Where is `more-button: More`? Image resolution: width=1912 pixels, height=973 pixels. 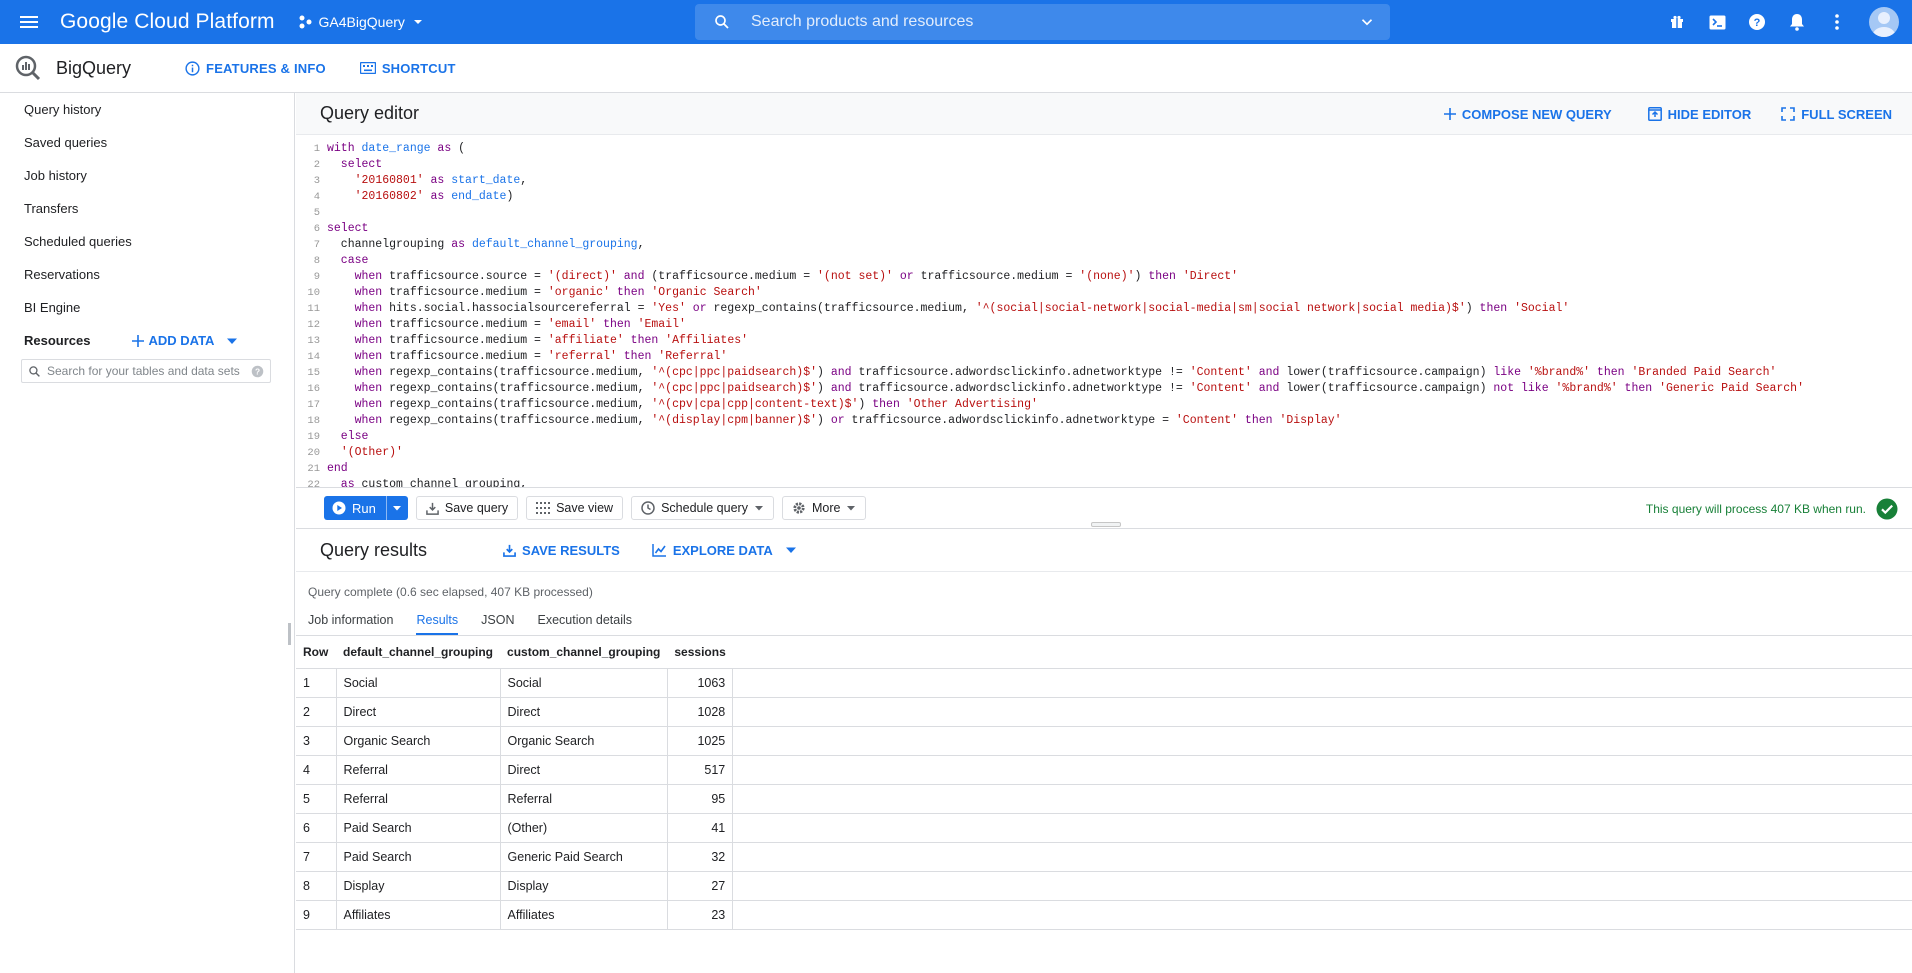 more-button: More is located at coordinates (824, 508).